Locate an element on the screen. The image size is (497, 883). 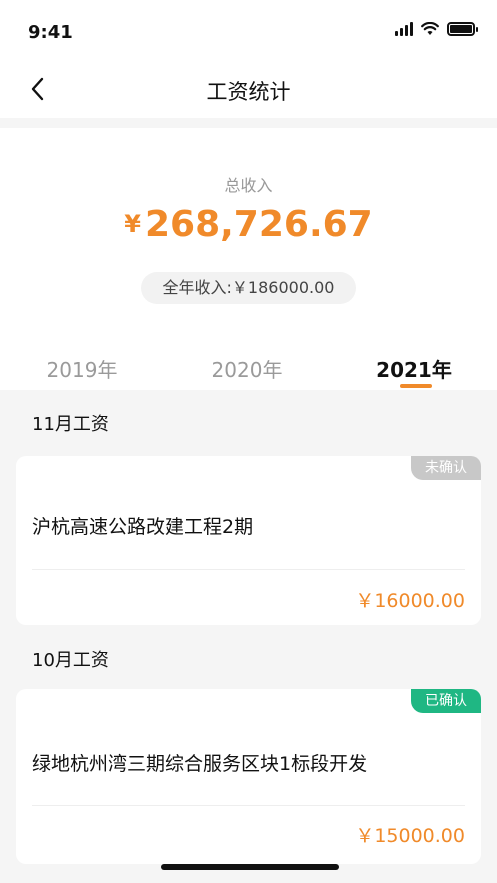
month-title-november: 11月工资 is located at coordinates (70, 424).